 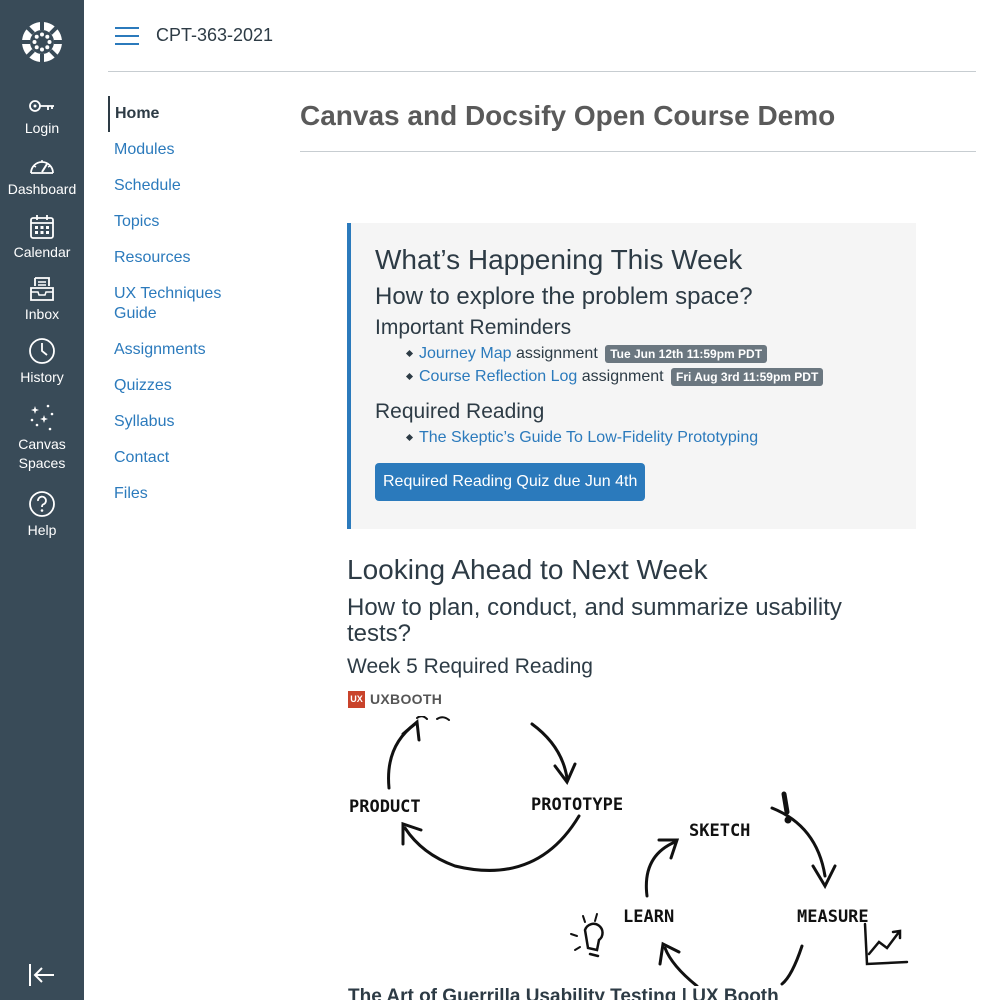 What do you see at coordinates (542, 36) in the screenshot?
I see `course-header: CPT-363-2021` at bounding box center [542, 36].